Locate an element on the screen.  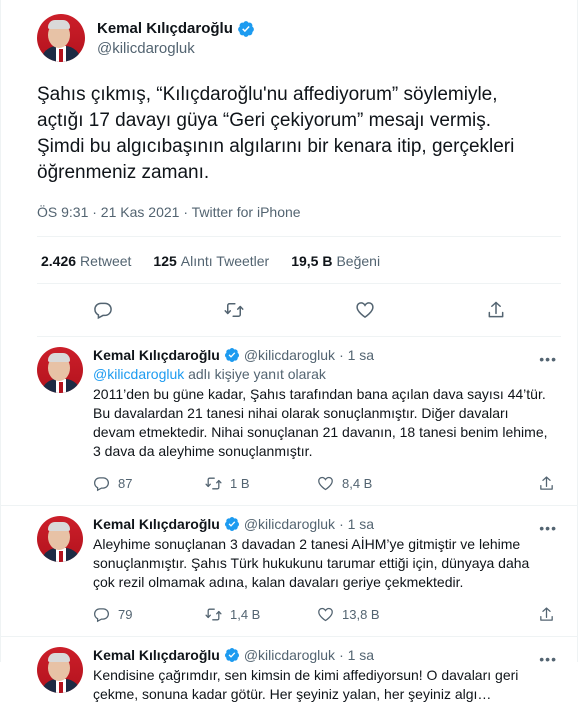
replying-to-link: @kilicdarogluk is located at coordinates (138, 374).